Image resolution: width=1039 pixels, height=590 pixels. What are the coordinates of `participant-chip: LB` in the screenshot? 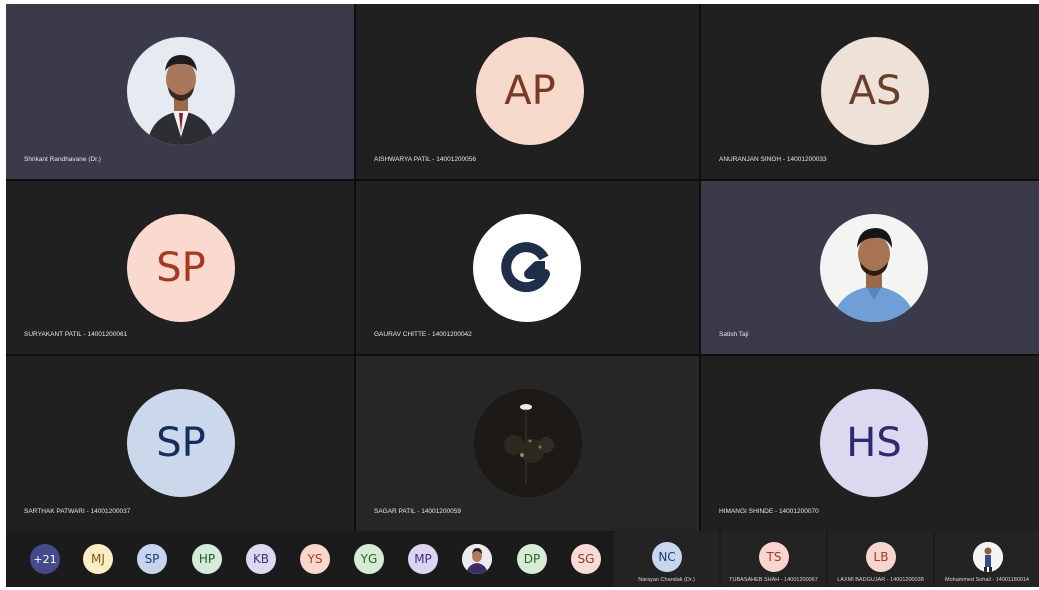 It's located at (881, 557).